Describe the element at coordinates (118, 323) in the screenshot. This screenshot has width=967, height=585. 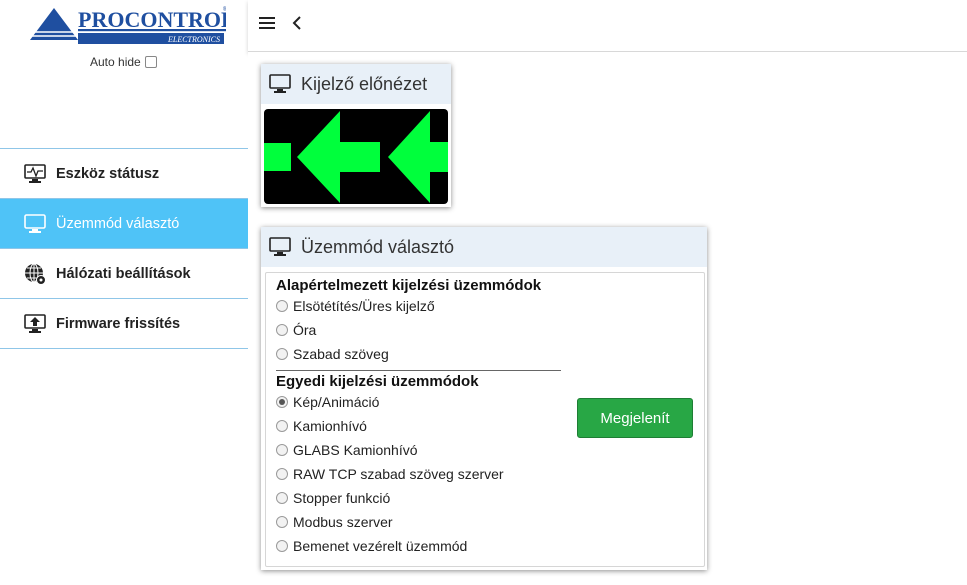
I see `sidebar-item-label: Firmware frissítés` at that location.